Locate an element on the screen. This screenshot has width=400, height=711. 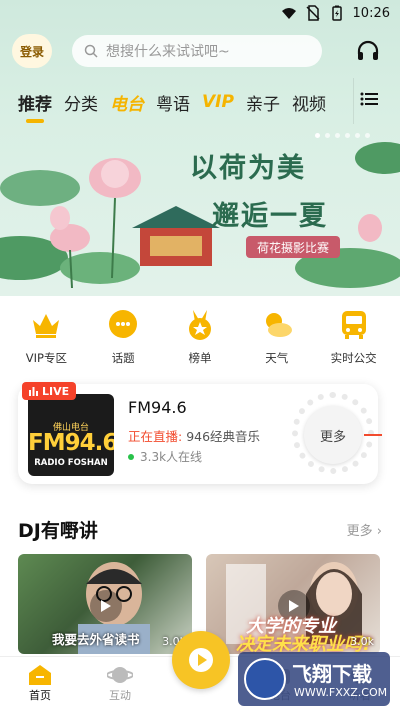
tab-video: 视频 is located at coordinates (309, 102).